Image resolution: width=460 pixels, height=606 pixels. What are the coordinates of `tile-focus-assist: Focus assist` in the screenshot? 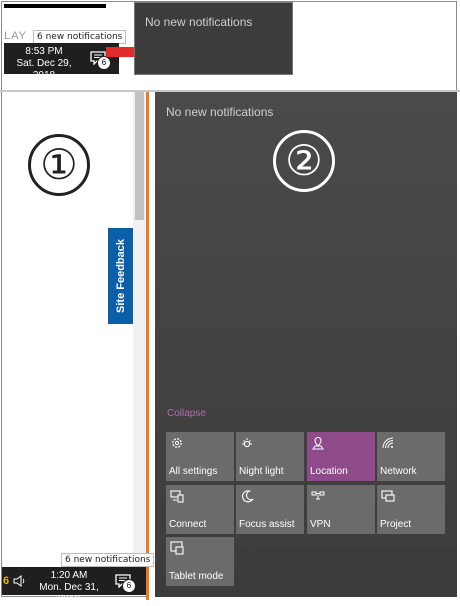 It's located at (270, 509).